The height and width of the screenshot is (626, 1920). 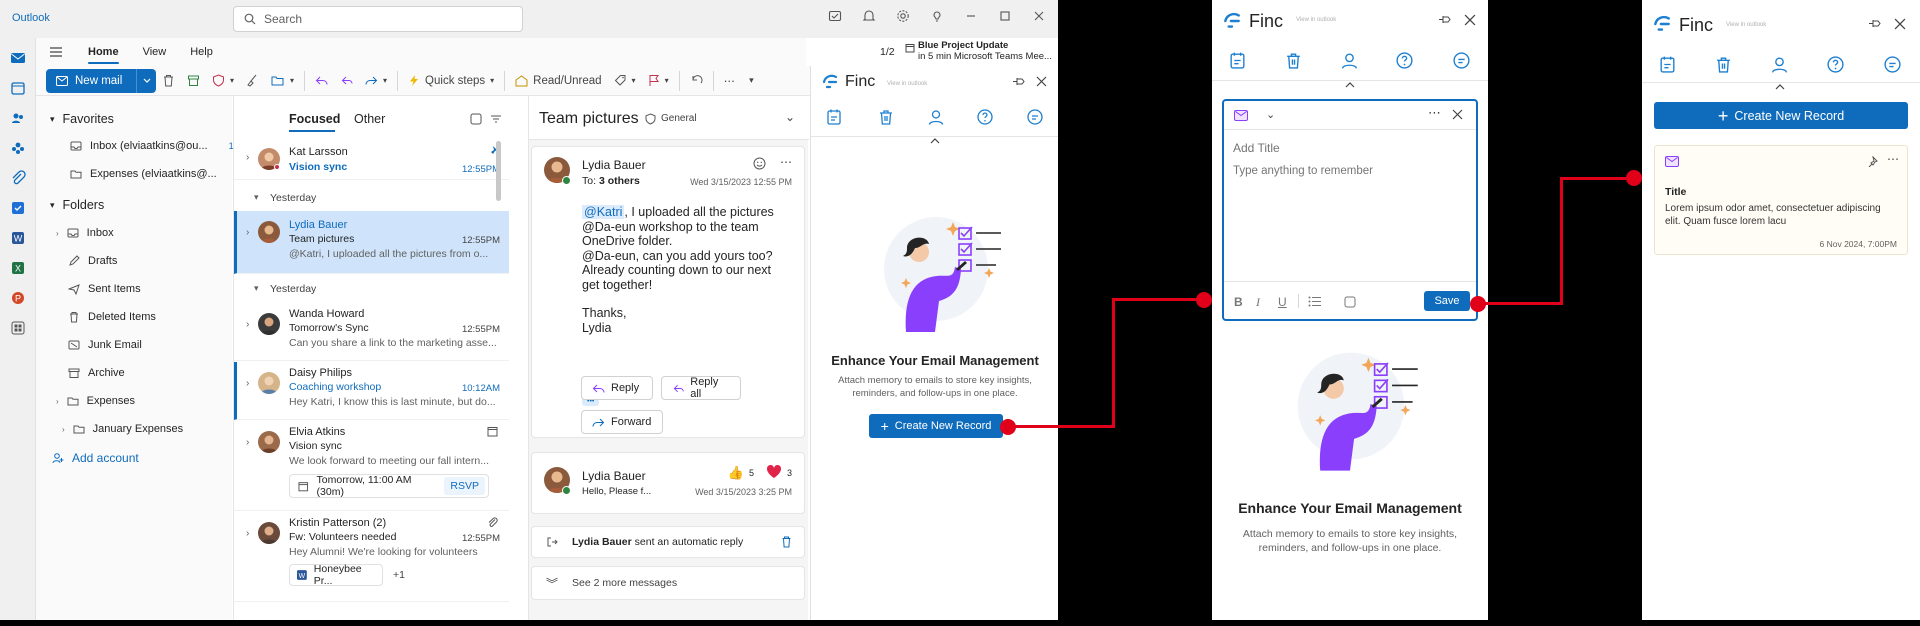 What do you see at coordinates (155, 52) in the screenshot?
I see `tab-view: View` at bounding box center [155, 52].